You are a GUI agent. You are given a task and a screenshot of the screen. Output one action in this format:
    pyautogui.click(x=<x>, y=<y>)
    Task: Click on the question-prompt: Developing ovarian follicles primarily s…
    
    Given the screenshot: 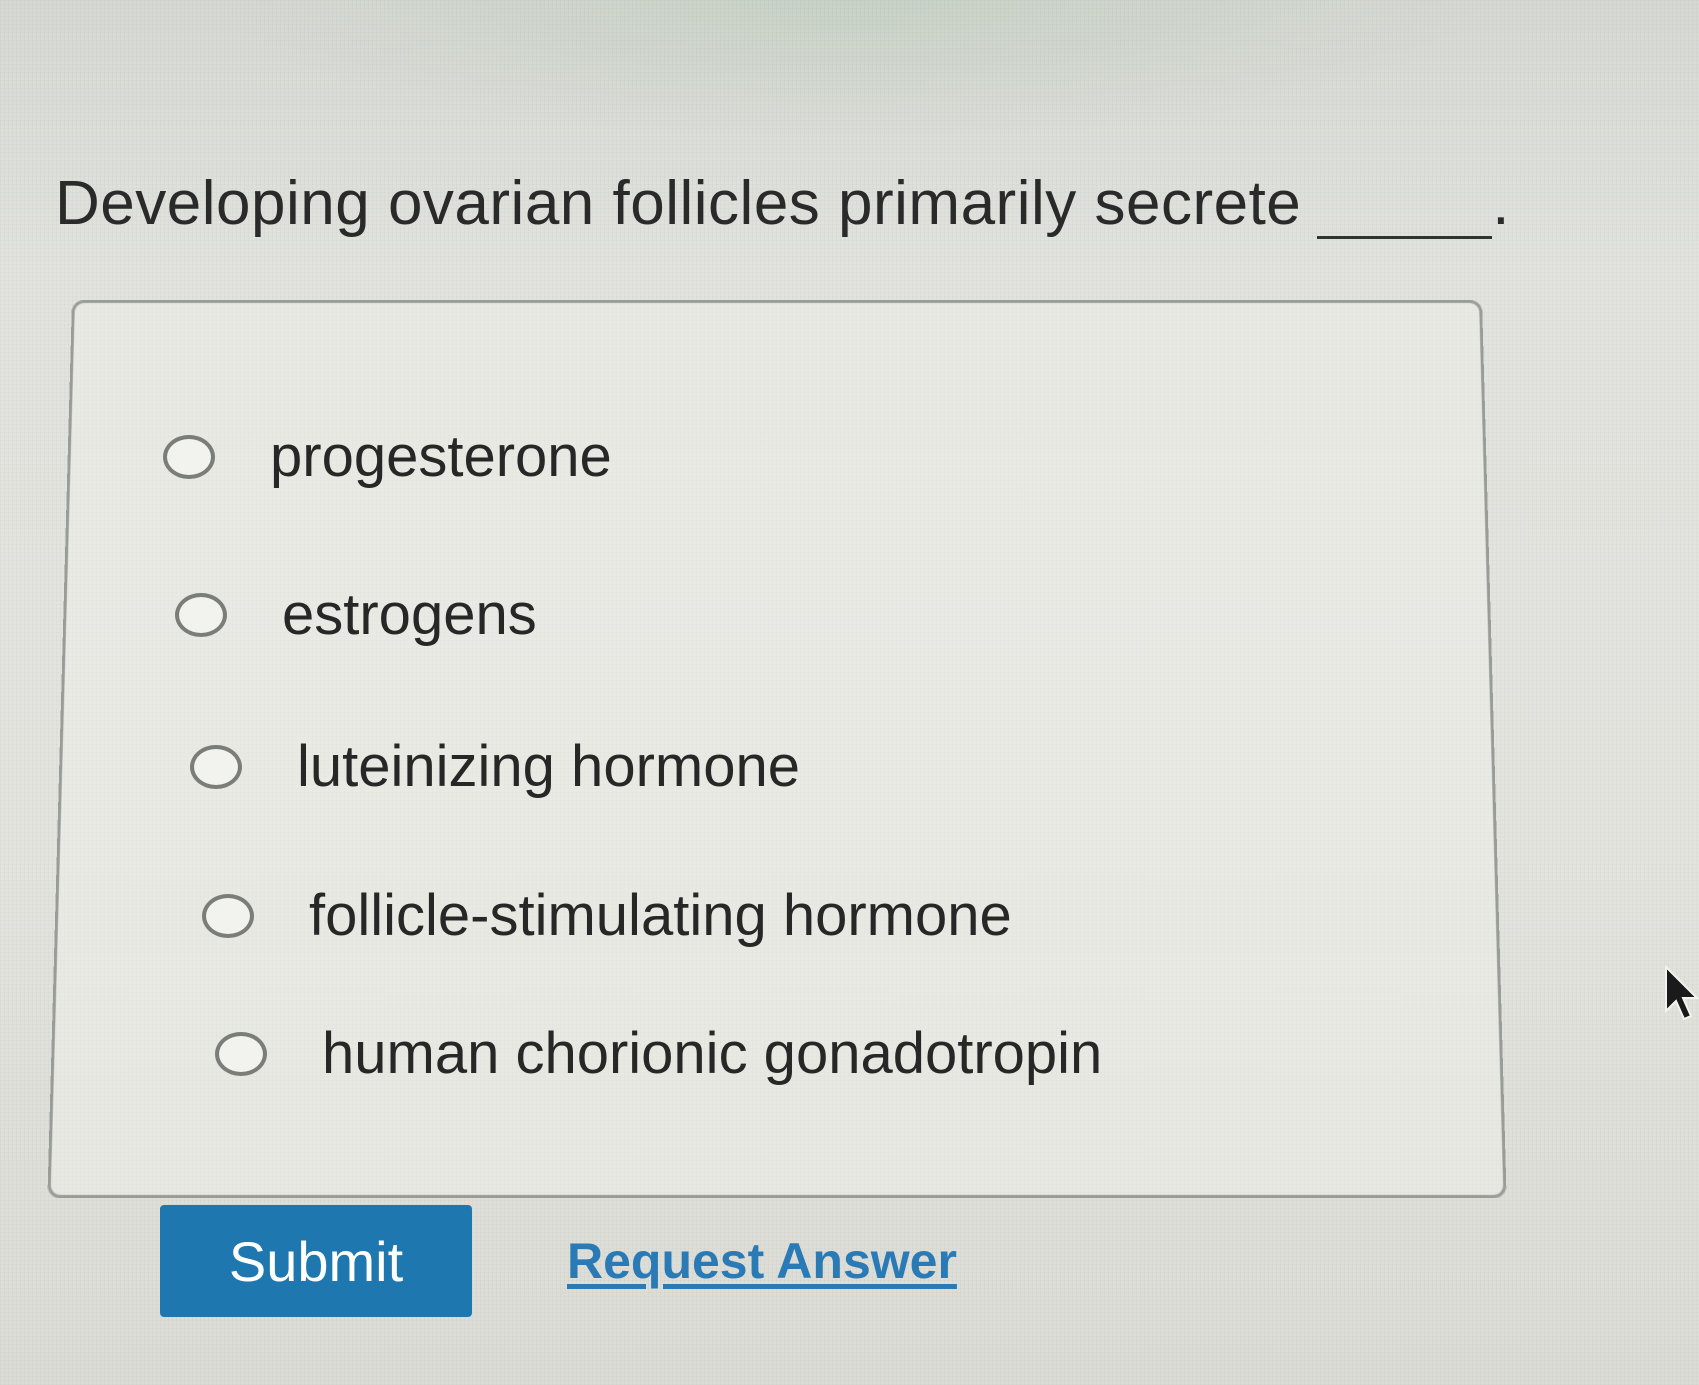 What is the action you would take?
    pyautogui.click(x=678, y=203)
    